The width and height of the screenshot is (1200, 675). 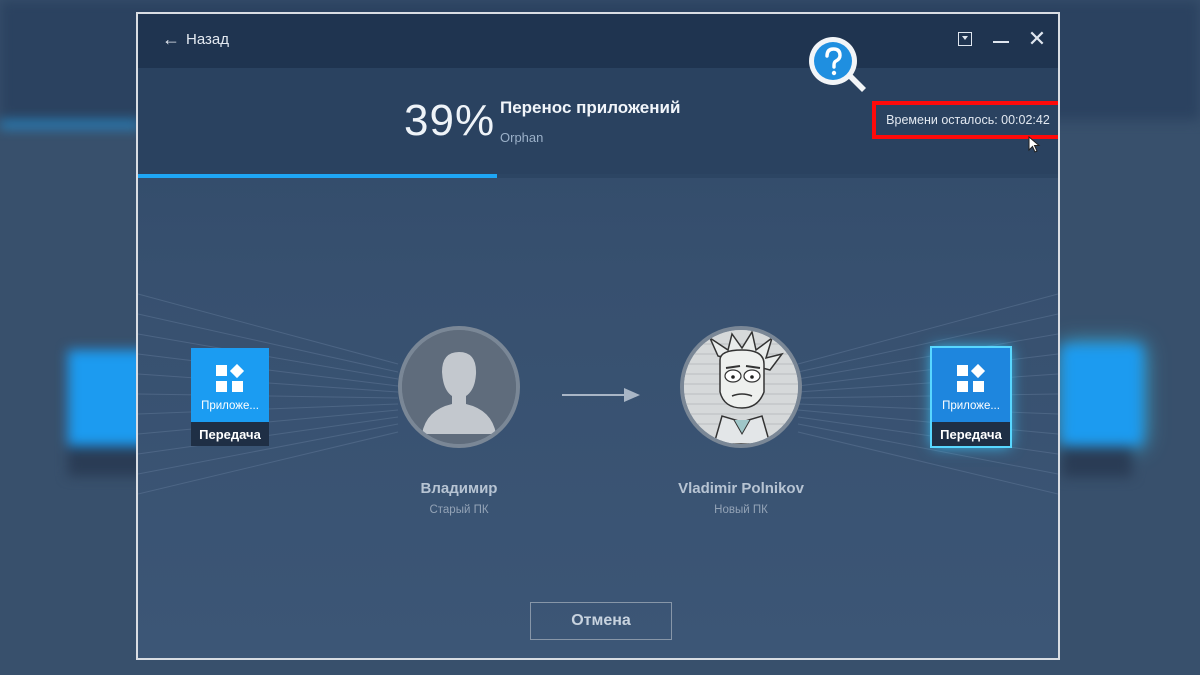 I want to click on close-button: ✕, so click(x=1037, y=39).